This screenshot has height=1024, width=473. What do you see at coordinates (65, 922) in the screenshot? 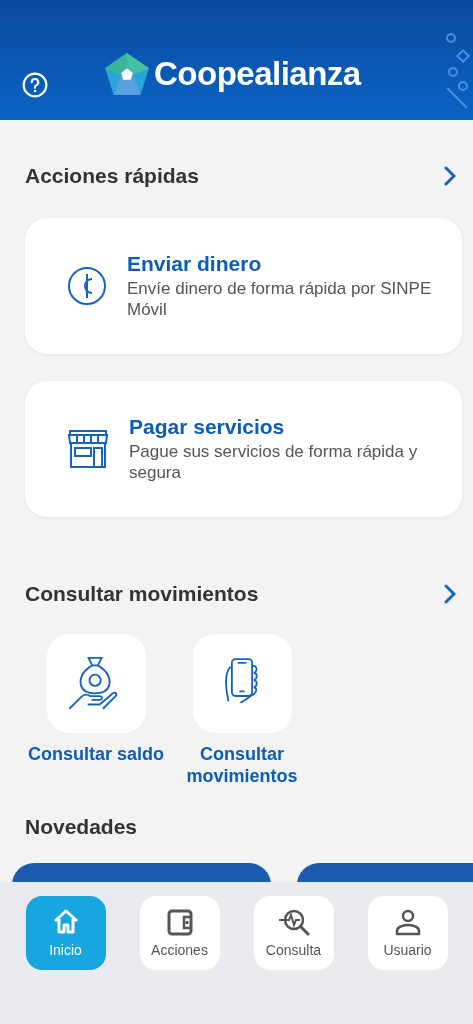
I see `home-icon` at bounding box center [65, 922].